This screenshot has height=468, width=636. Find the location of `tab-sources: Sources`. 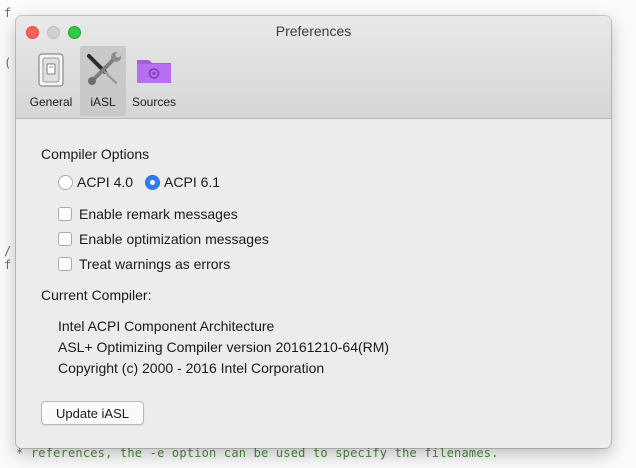

tab-sources: Sources is located at coordinates (154, 81).